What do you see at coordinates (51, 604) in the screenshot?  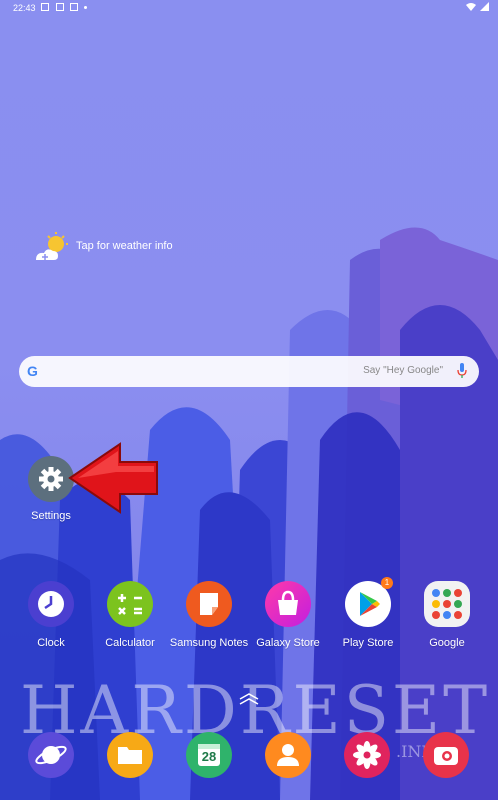 I see `clock-icon` at bounding box center [51, 604].